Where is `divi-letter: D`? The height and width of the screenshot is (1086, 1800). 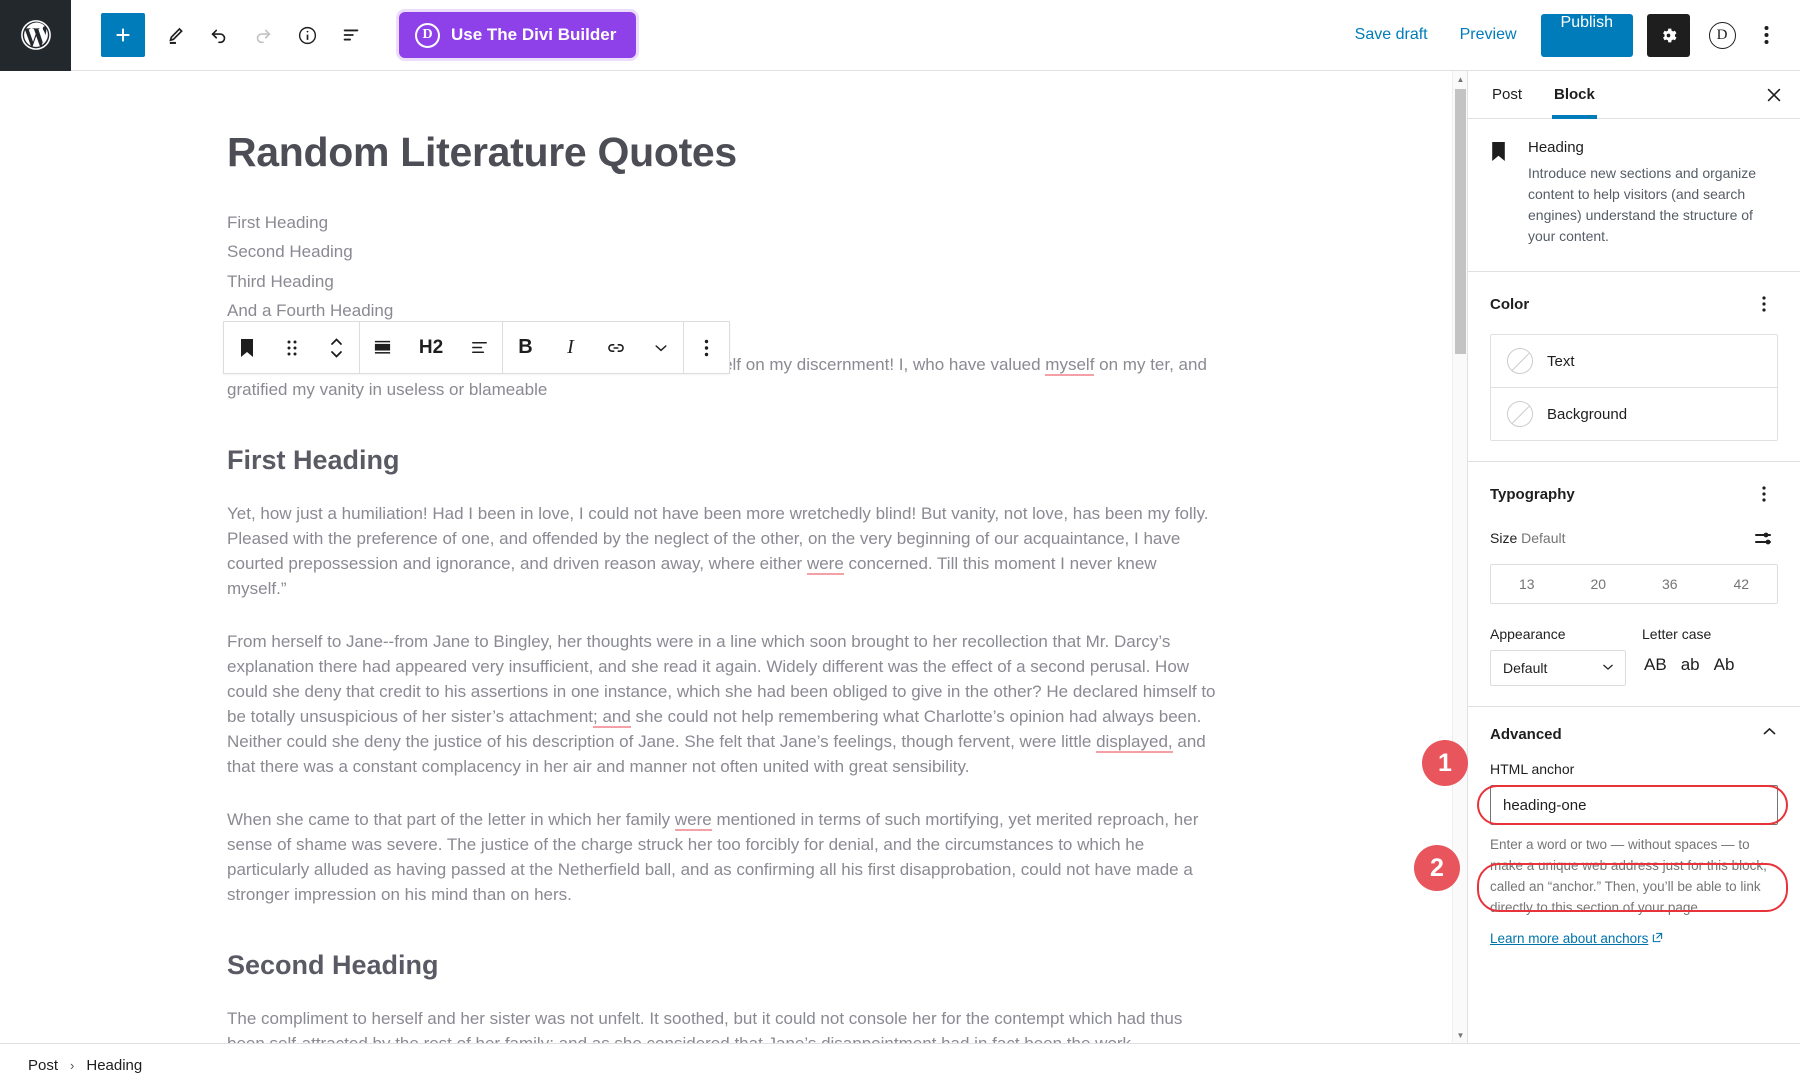
divi-letter: D is located at coordinates (1722, 35).